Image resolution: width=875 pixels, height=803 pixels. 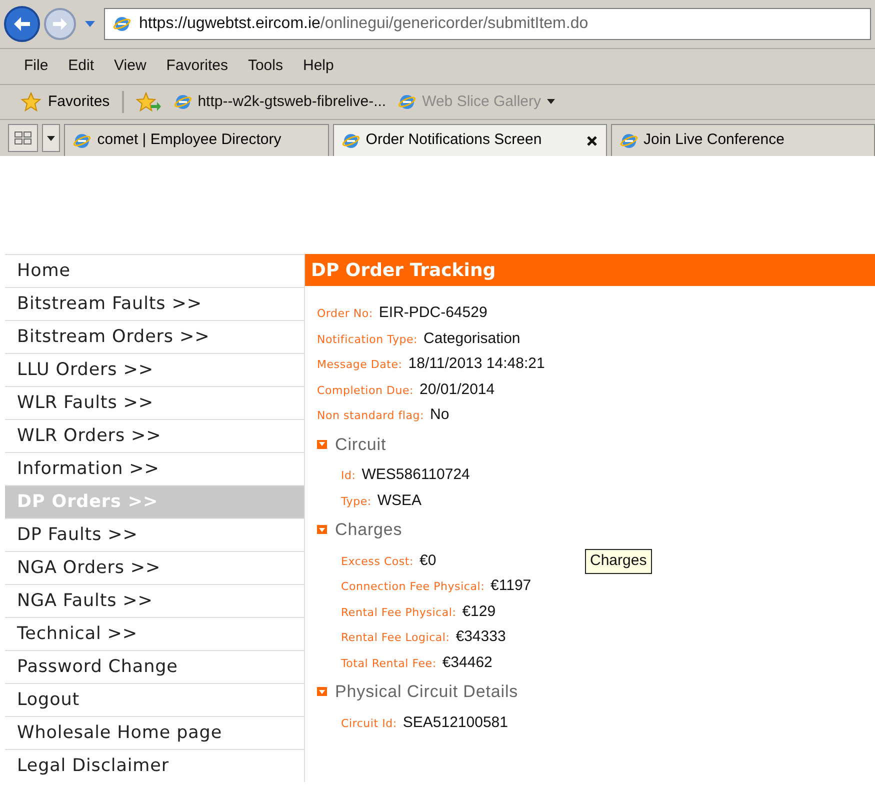 I want to click on panel-header: DP Order Tracking, so click(x=590, y=270).